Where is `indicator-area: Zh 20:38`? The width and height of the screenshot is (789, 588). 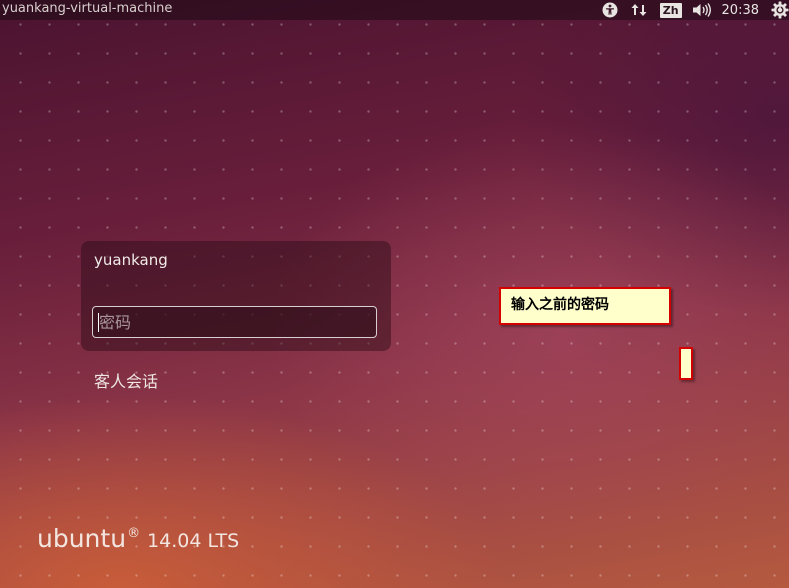
indicator-area: Zh 20:38 is located at coordinates (695, 10).